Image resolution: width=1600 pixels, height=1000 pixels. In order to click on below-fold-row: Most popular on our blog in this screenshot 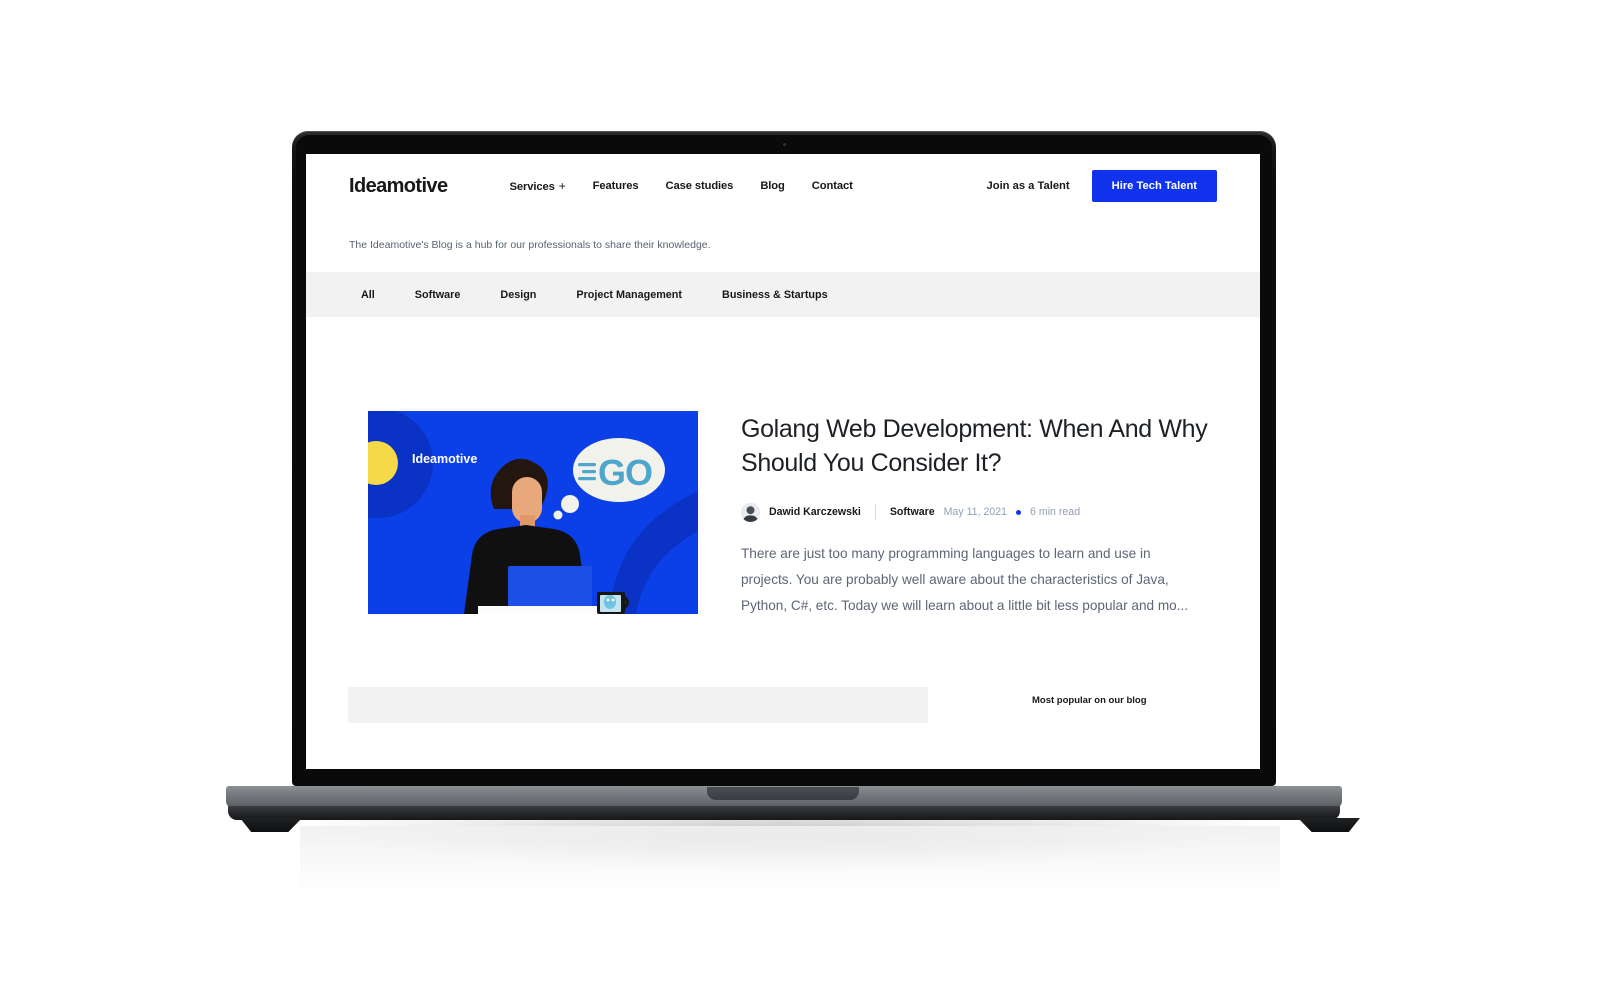, I will do `click(783, 704)`.